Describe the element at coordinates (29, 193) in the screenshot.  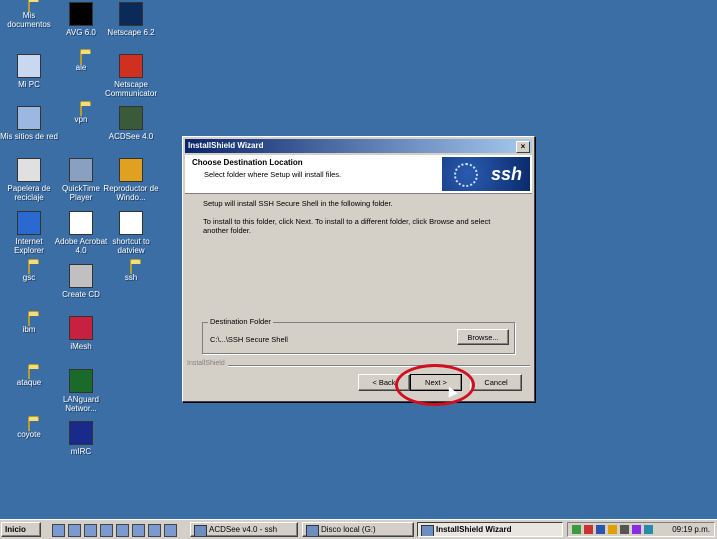
I see `desktop-icon-label: Papelera de reciclaje` at that location.